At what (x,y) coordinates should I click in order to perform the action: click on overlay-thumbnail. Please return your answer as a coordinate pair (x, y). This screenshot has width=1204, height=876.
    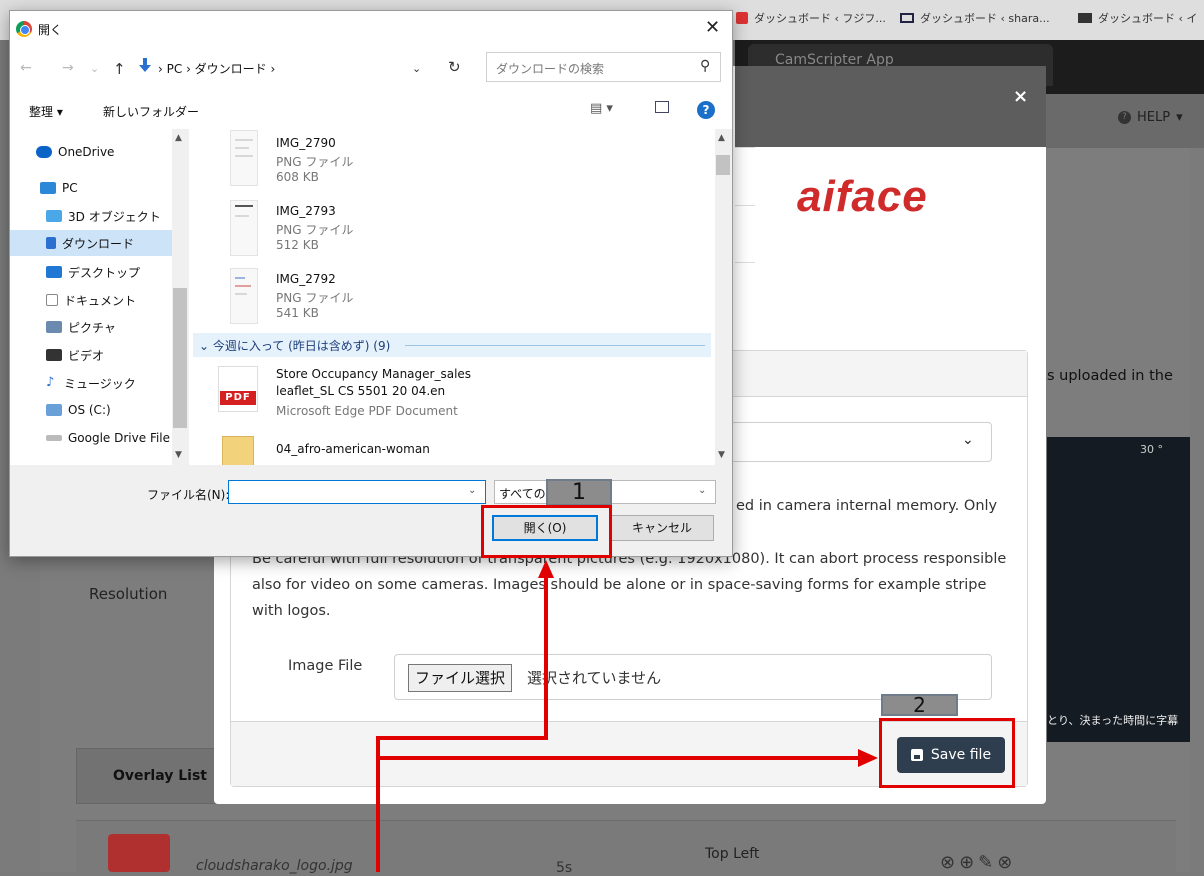
    Looking at the image, I should click on (139, 853).